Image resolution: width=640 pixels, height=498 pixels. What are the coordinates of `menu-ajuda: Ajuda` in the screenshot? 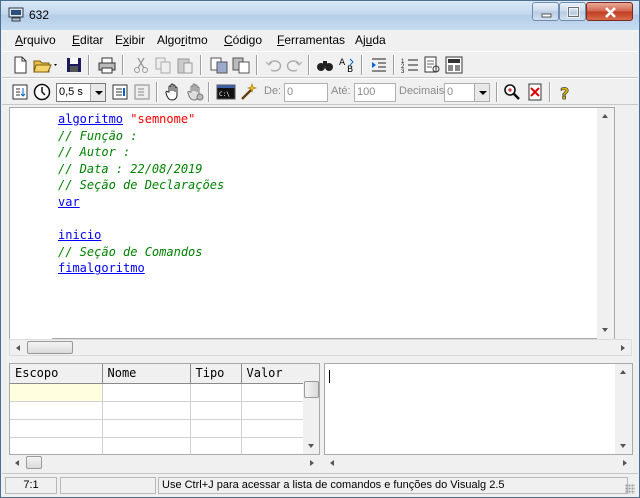 It's located at (370, 40).